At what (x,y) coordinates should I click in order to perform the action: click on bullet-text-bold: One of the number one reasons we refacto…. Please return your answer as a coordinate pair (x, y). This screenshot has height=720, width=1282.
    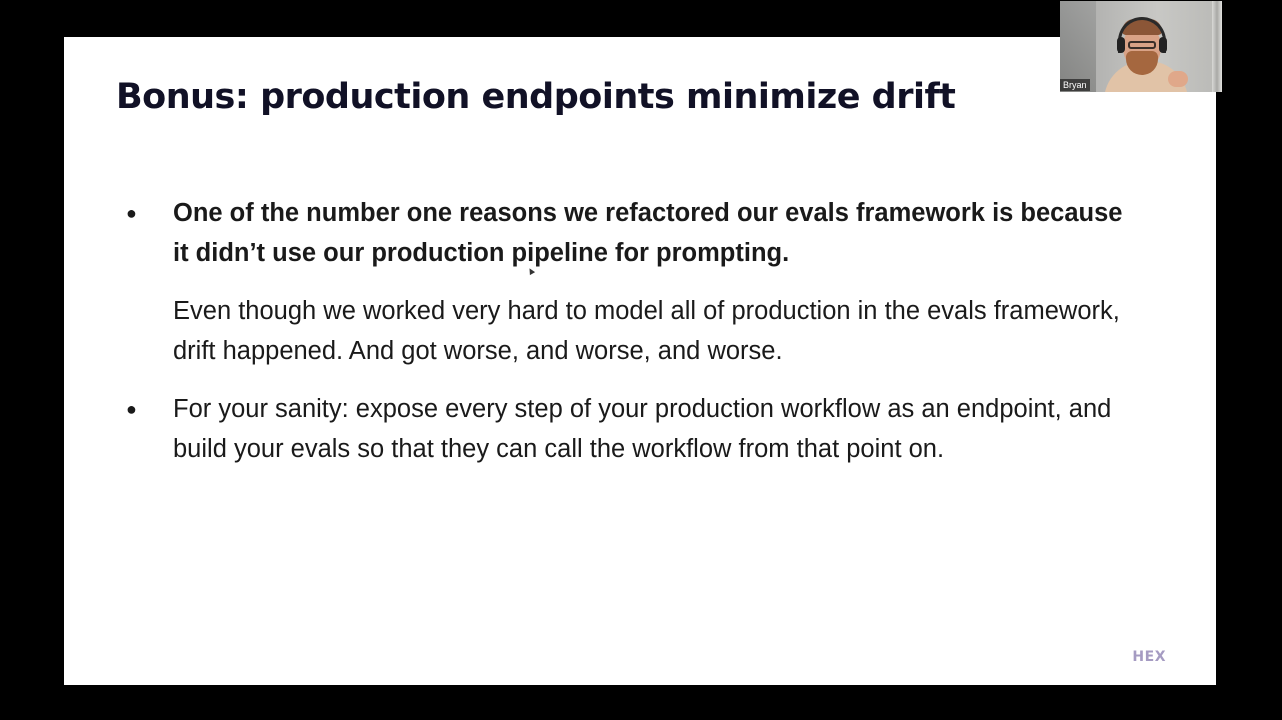
    Looking at the image, I should click on (648, 233).